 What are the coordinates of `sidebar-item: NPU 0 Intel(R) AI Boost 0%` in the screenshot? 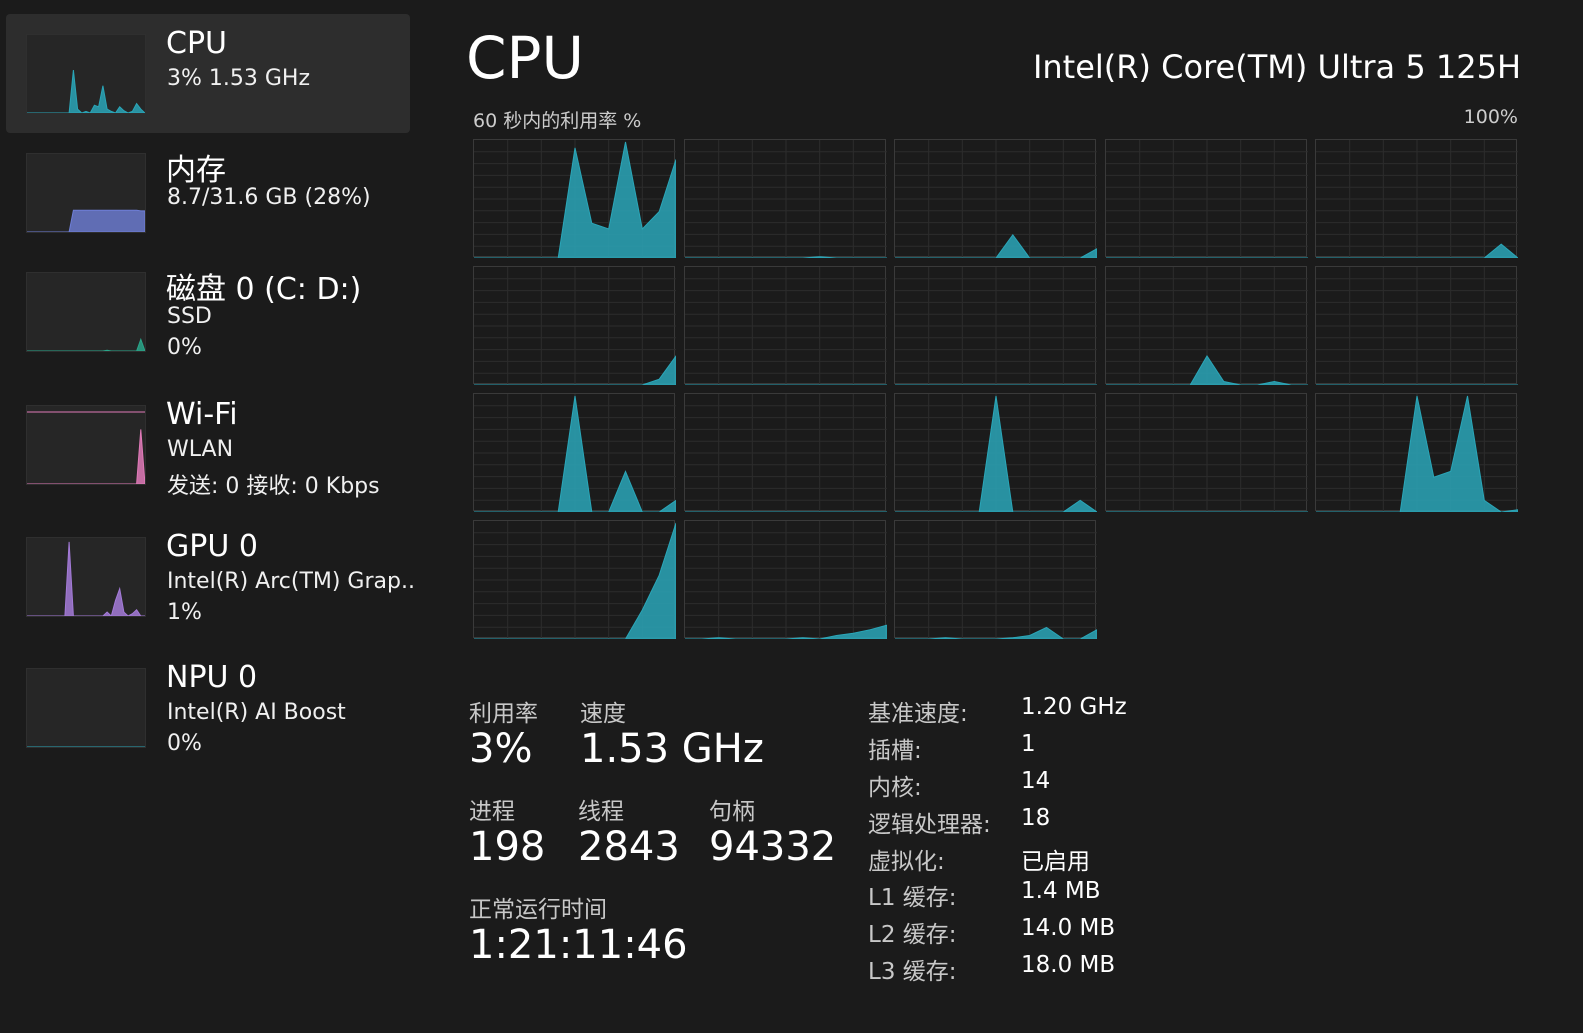 It's located at (208, 707).